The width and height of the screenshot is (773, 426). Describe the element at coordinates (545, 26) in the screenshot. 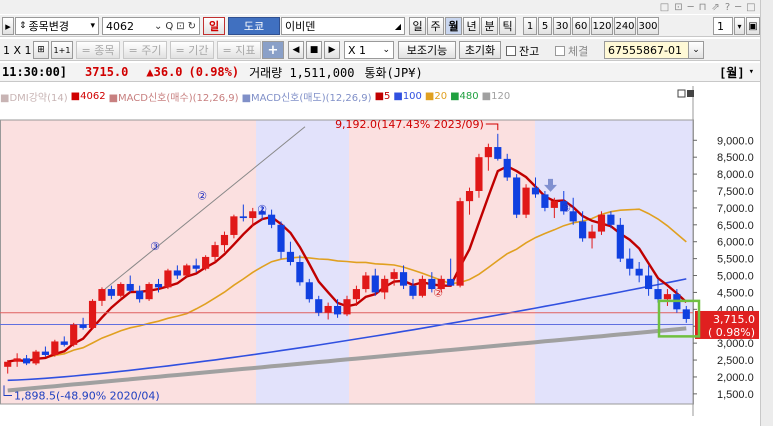

I see `interval-button-5: 5` at that location.